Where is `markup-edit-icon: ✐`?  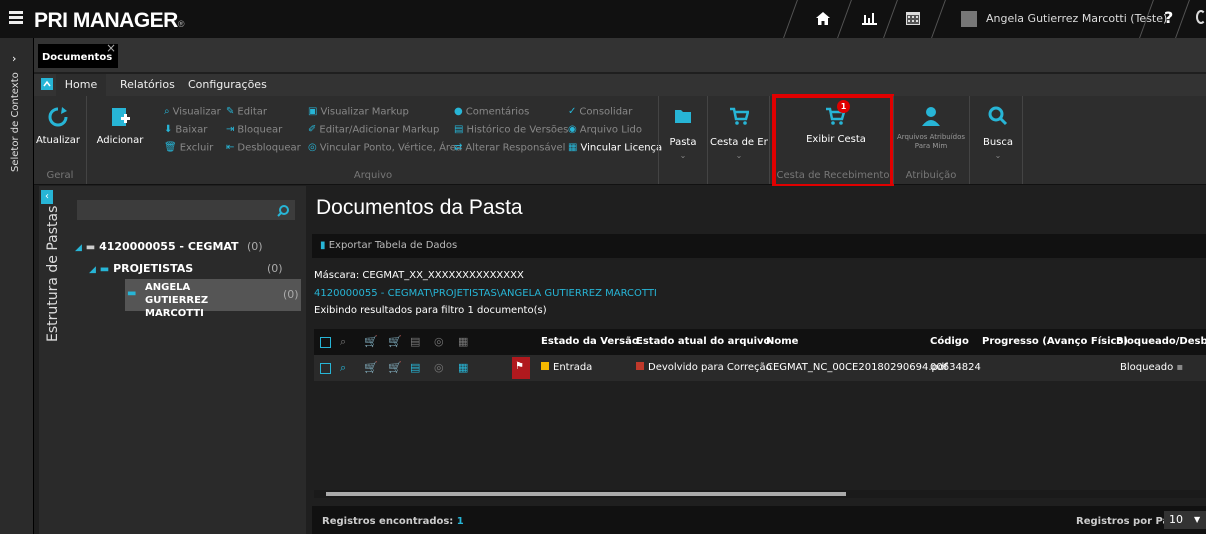
markup-edit-icon: ✐ is located at coordinates (312, 129).